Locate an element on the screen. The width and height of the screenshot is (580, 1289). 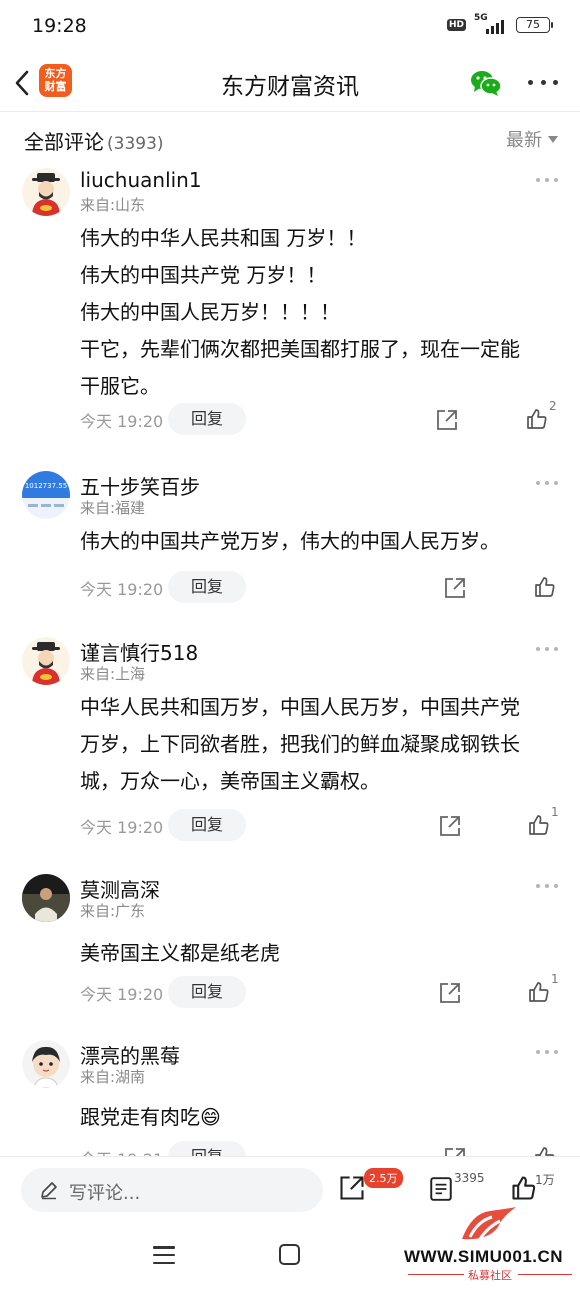
comments-header: 全部评论 (3393) 最新 is located at coordinates (290, 139).